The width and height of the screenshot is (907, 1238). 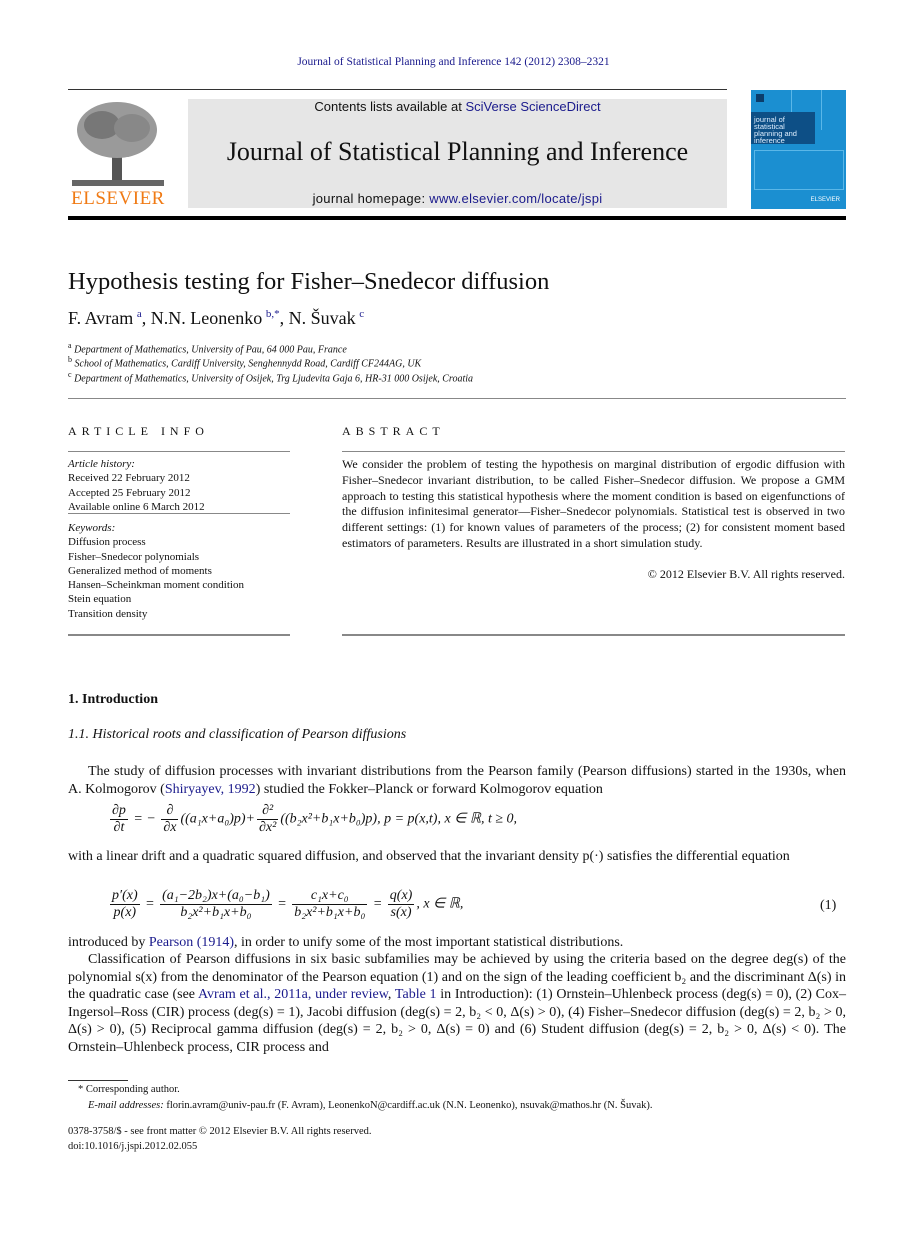 What do you see at coordinates (760, 98) in the screenshot?
I see `cover-logo-icon` at bounding box center [760, 98].